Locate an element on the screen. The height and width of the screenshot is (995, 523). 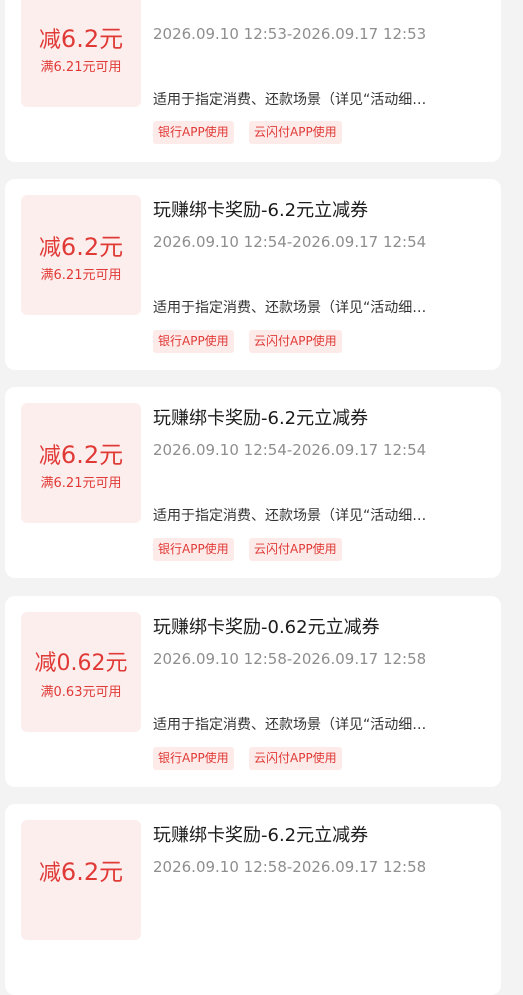
coupon-amount-badge: 减0.62元 满0.63元可用 is located at coordinates (81, 672).